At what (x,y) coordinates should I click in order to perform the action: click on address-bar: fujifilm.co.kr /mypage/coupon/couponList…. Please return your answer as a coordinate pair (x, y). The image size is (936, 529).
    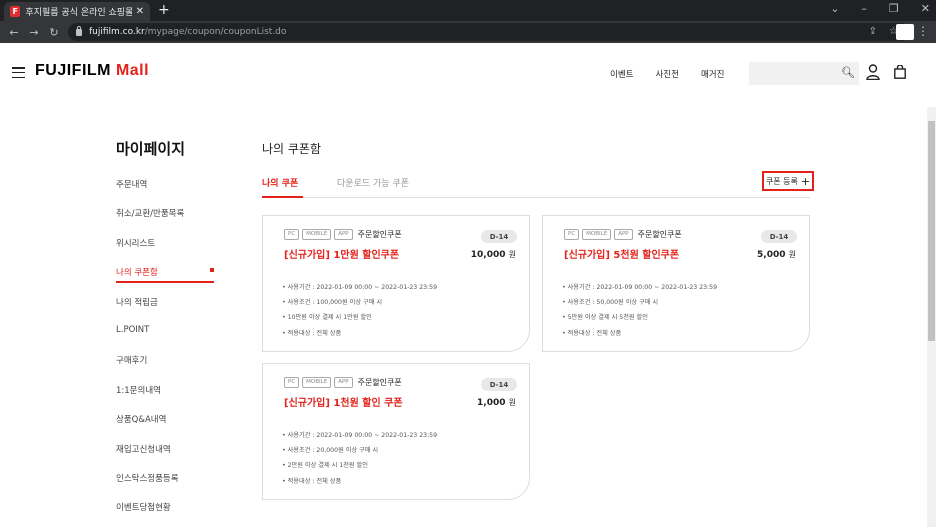
    Looking at the image, I should click on (489, 32).